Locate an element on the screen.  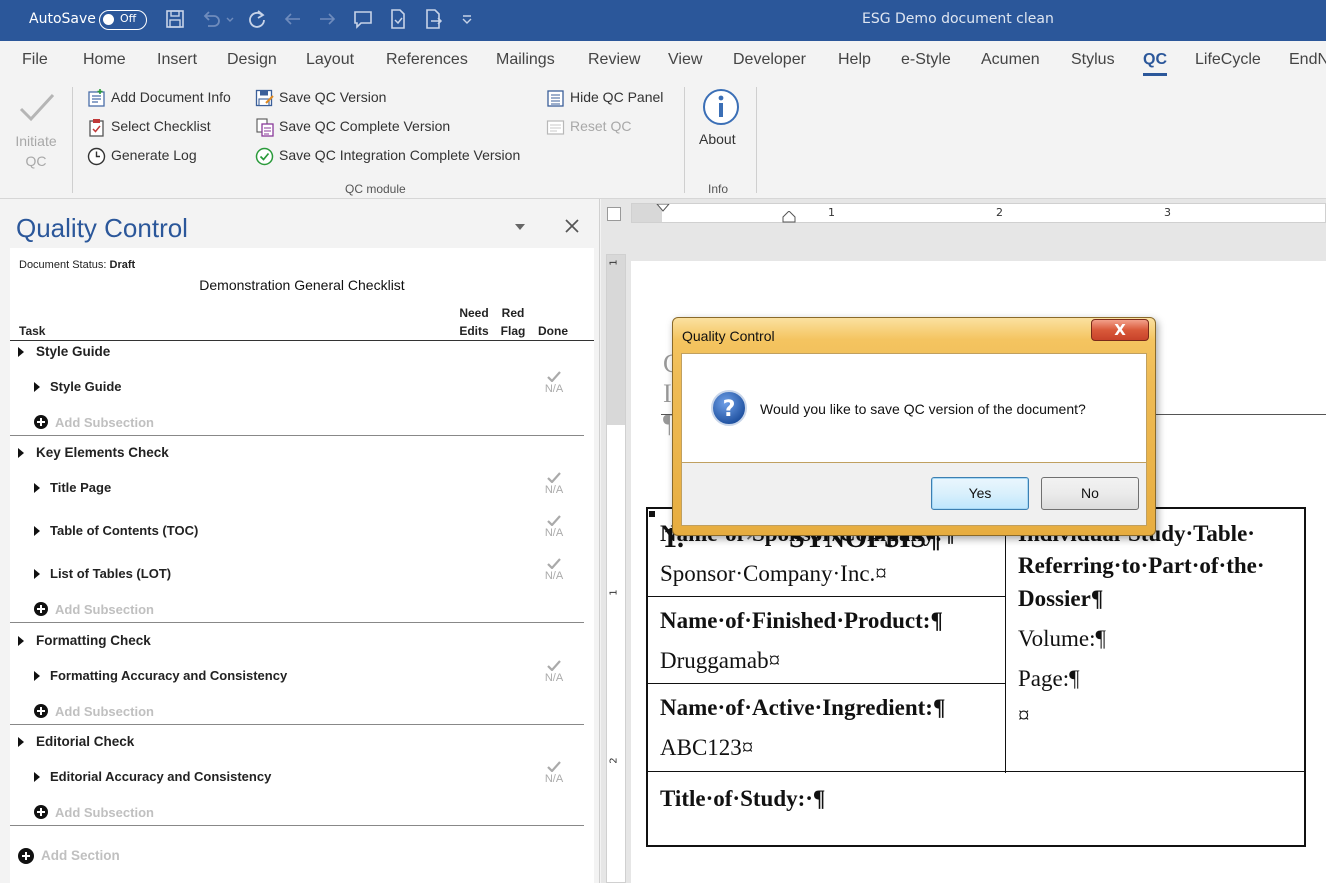
hanging-indent-marker is located at coordinates (789, 217).